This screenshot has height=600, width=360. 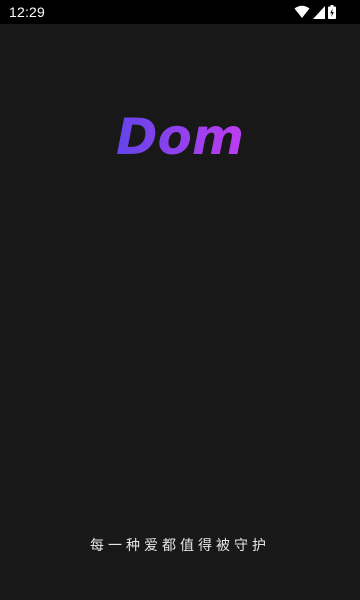 What do you see at coordinates (302, 12) in the screenshot?
I see `wifi-icon` at bounding box center [302, 12].